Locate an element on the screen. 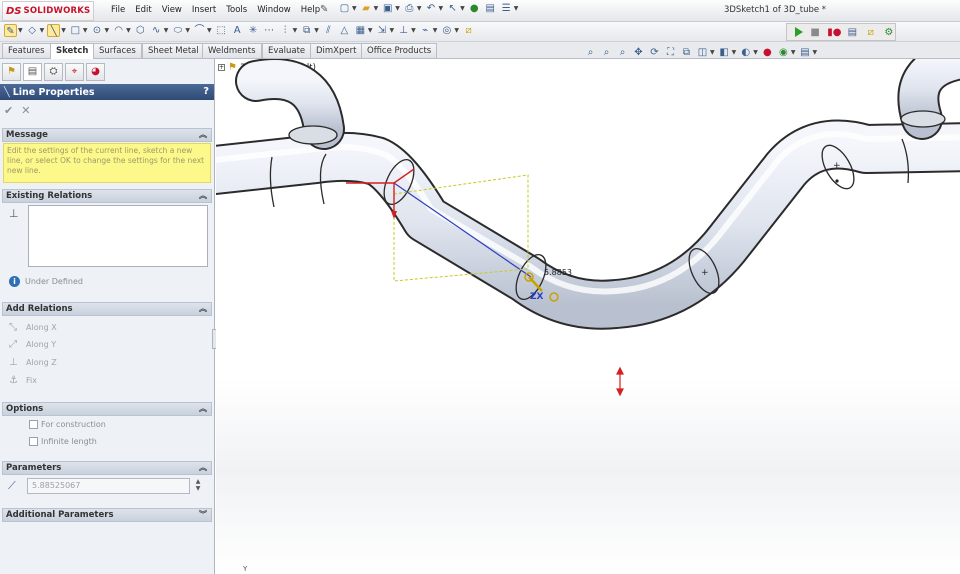  centerline-icon: ⋯ is located at coordinates (269, 30).